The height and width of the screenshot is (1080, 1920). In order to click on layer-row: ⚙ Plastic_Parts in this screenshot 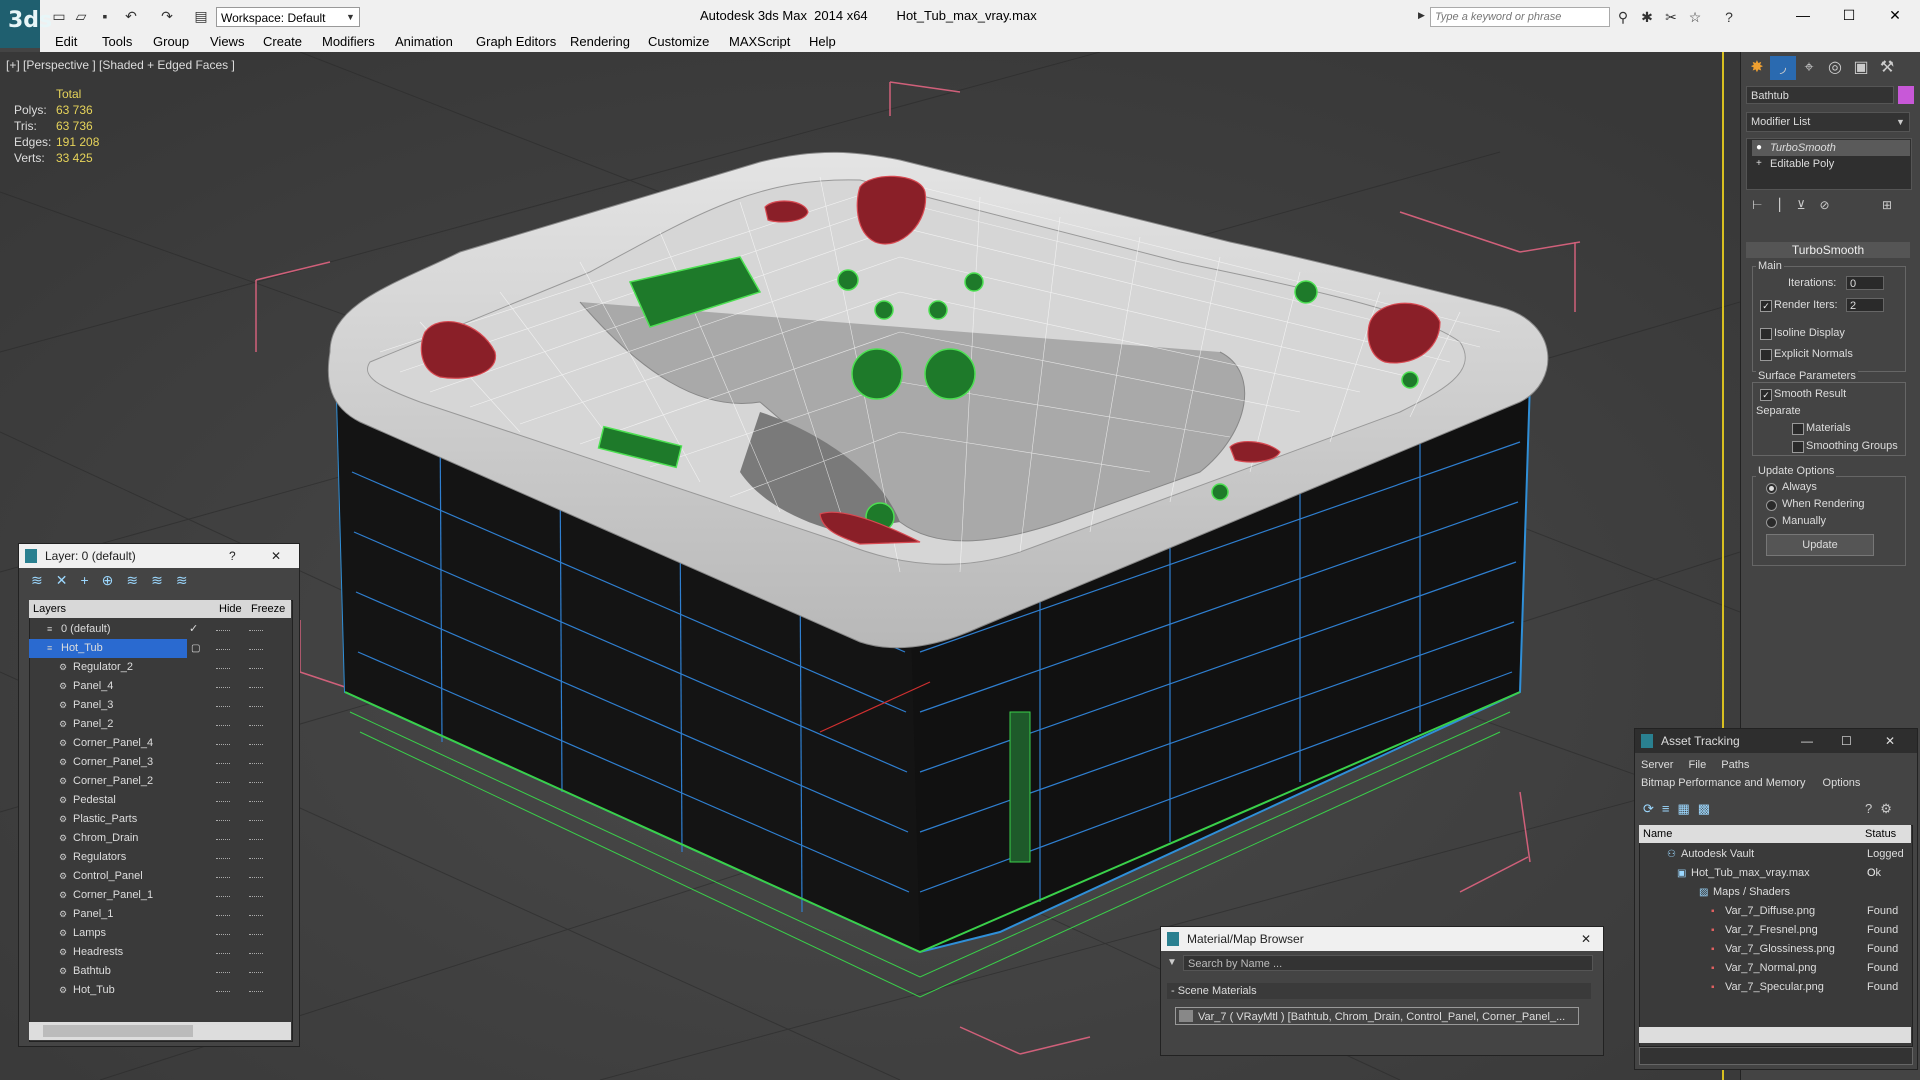, I will do `click(160, 819)`.